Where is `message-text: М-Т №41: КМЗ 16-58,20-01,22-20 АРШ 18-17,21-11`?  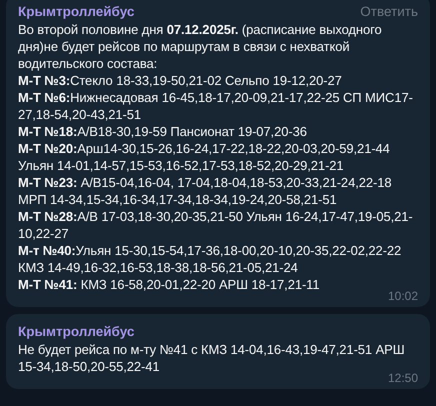
message-text: М-Т №41: КМЗ 16-58,20-01,22-20 АРШ 18-17,21-11 is located at coordinates (169, 284).